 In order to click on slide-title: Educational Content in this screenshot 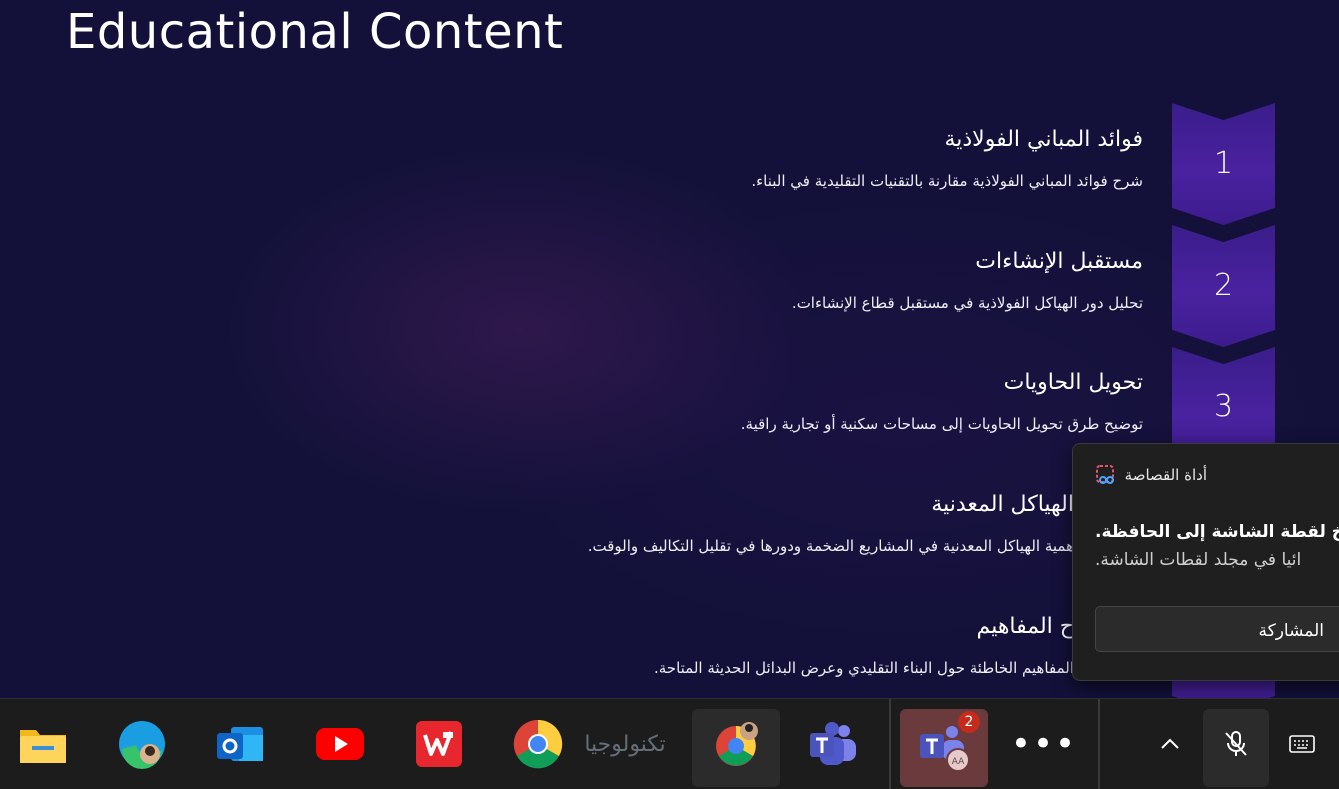, I will do `click(315, 32)`.